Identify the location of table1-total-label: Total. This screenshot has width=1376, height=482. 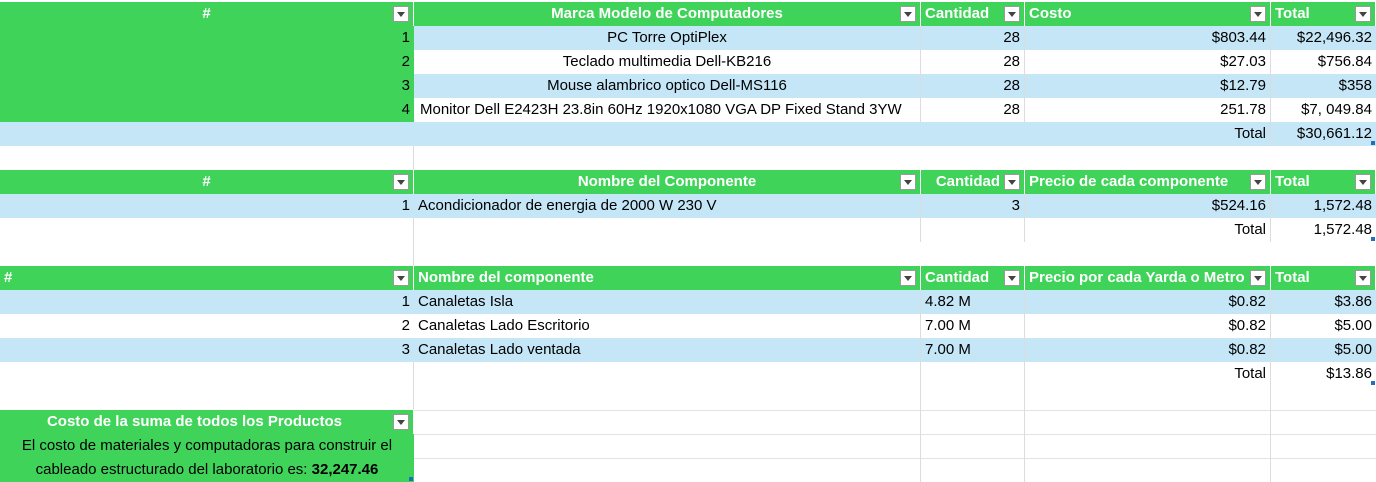
(1148, 134).